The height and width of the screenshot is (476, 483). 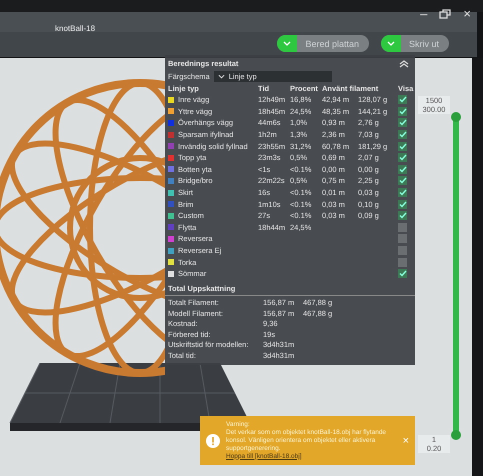 What do you see at coordinates (213, 441) in the screenshot?
I see `warning-icon` at bounding box center [213, 441].